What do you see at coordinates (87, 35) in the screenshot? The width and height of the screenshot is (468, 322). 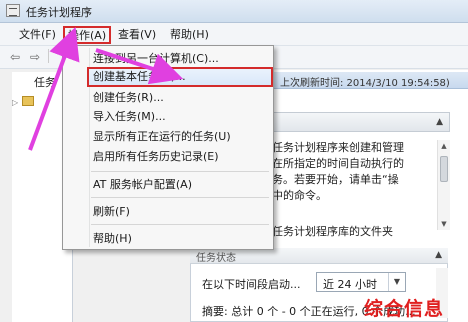 I see `menu-action: 操作(A)` at bounding box center [87, 35].